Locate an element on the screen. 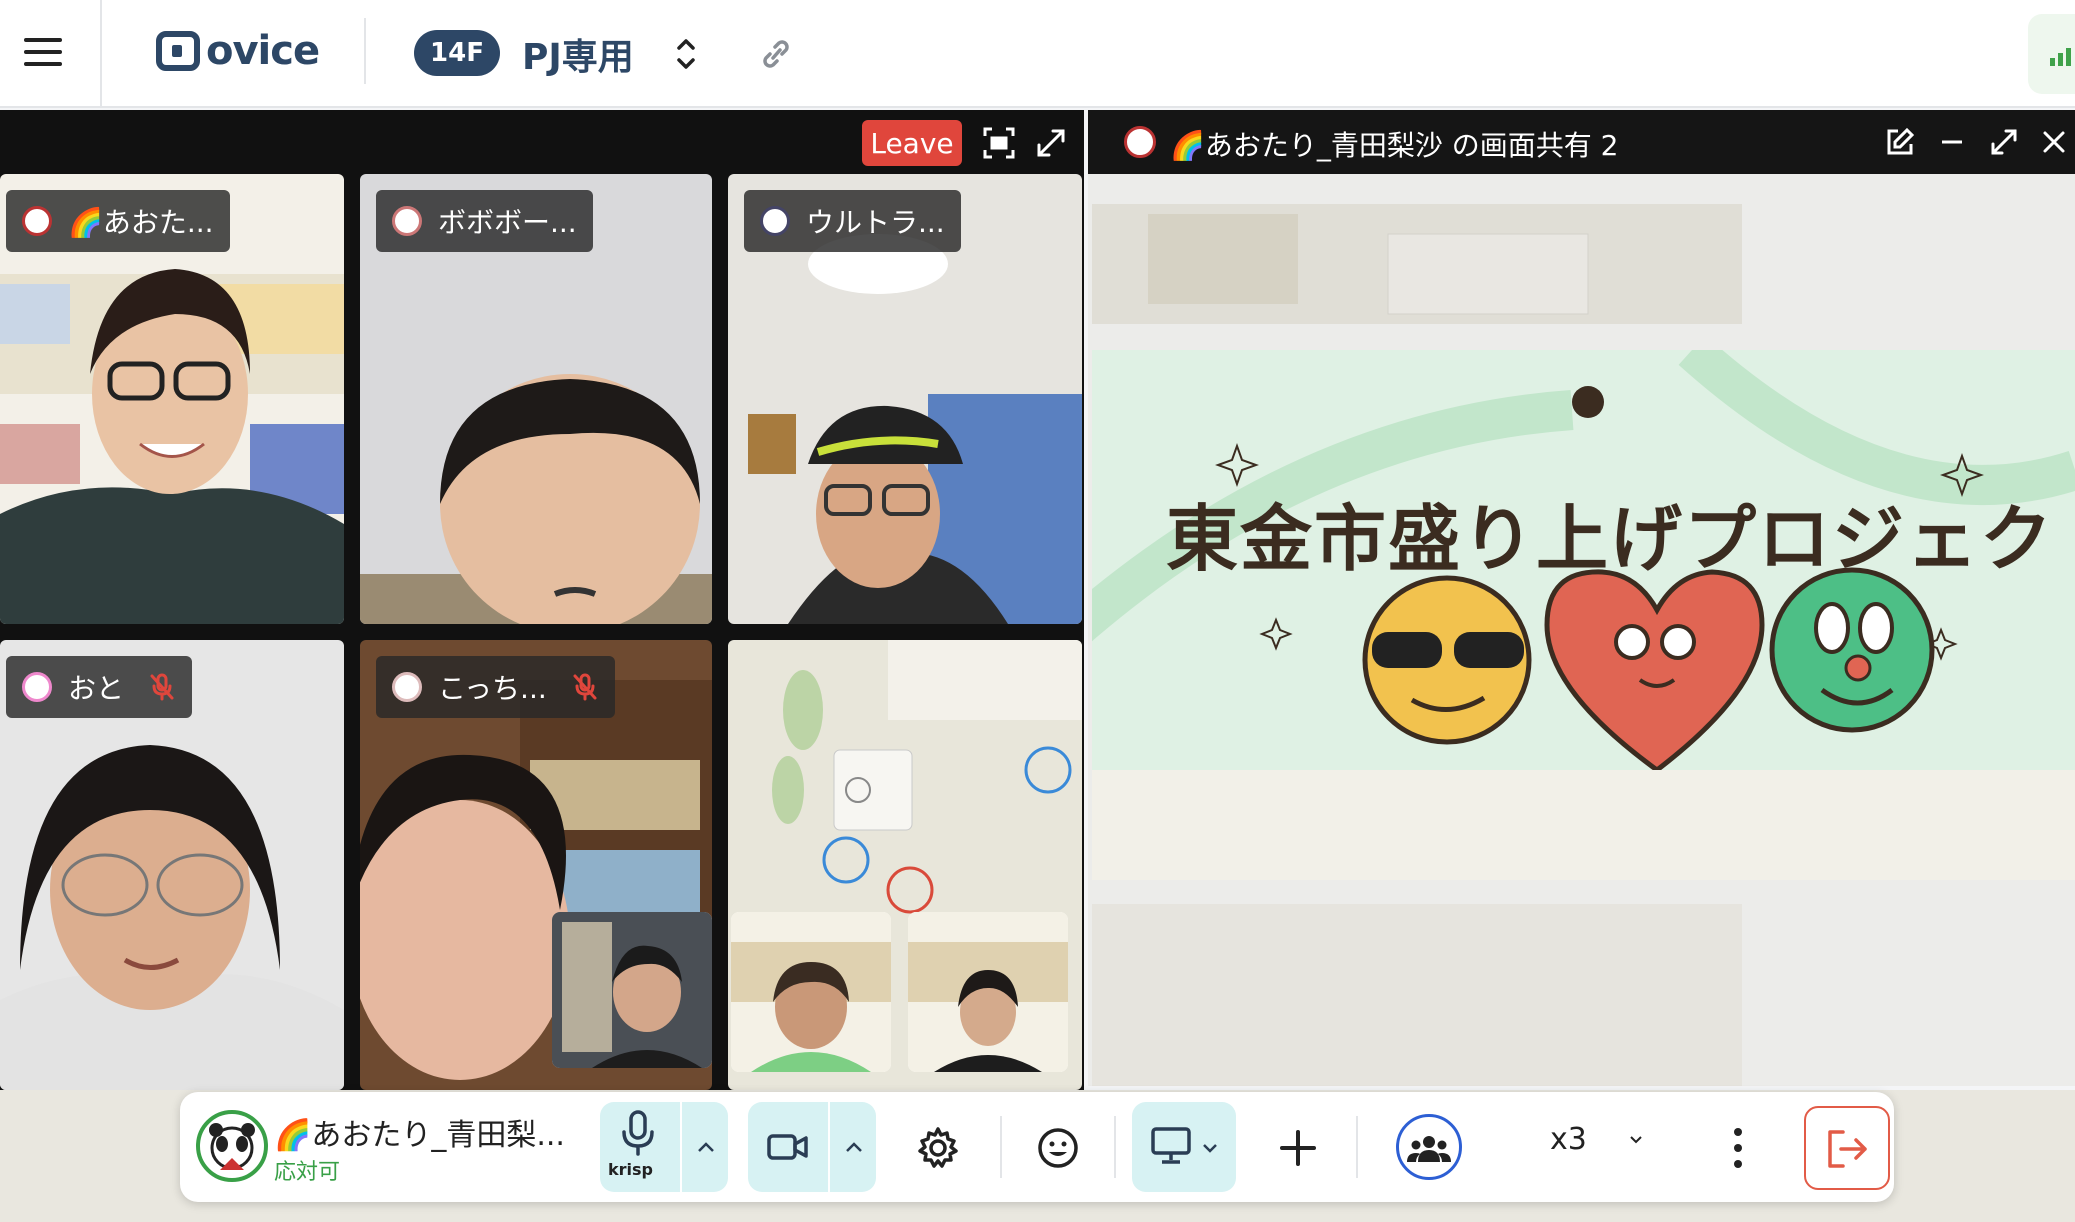  slide-title: 東金市盛り上げプロジェクト is located at coordinates (1620, 539).